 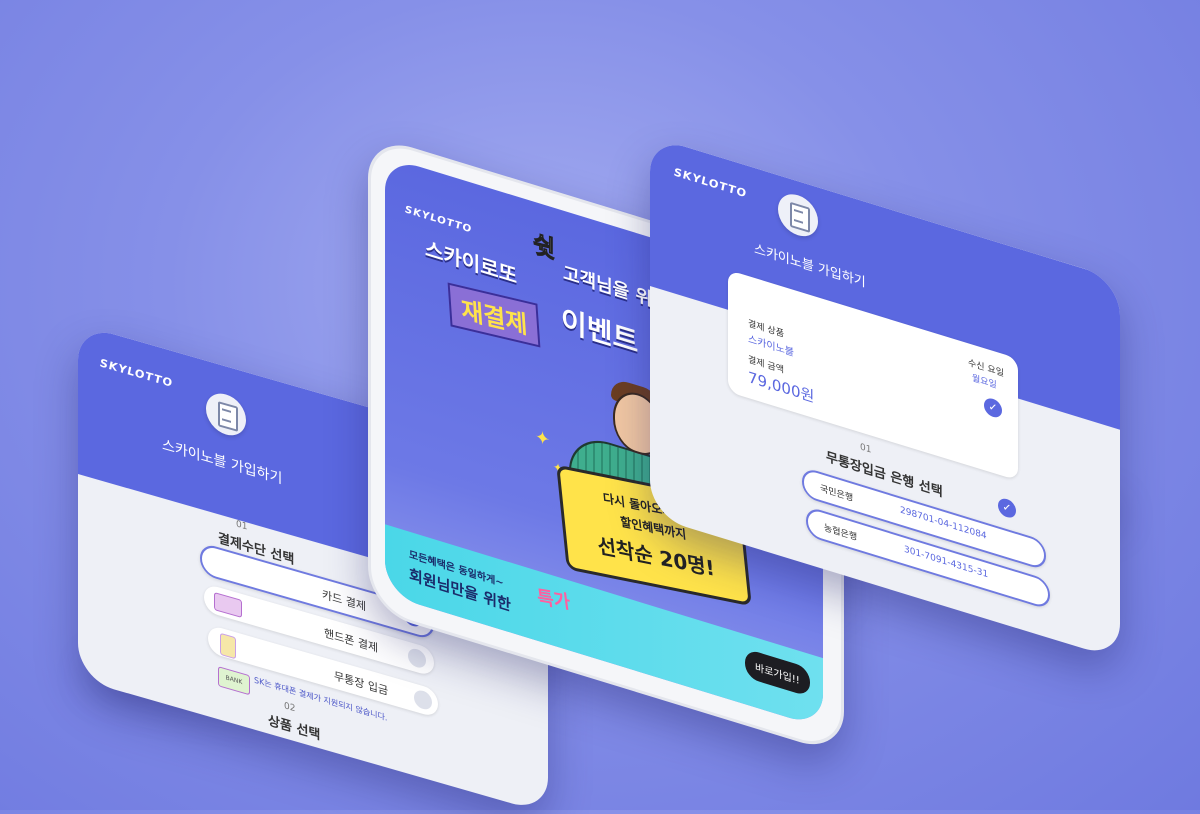 I want to click on bank-name: 농협은행, so click(x=841, y=533).